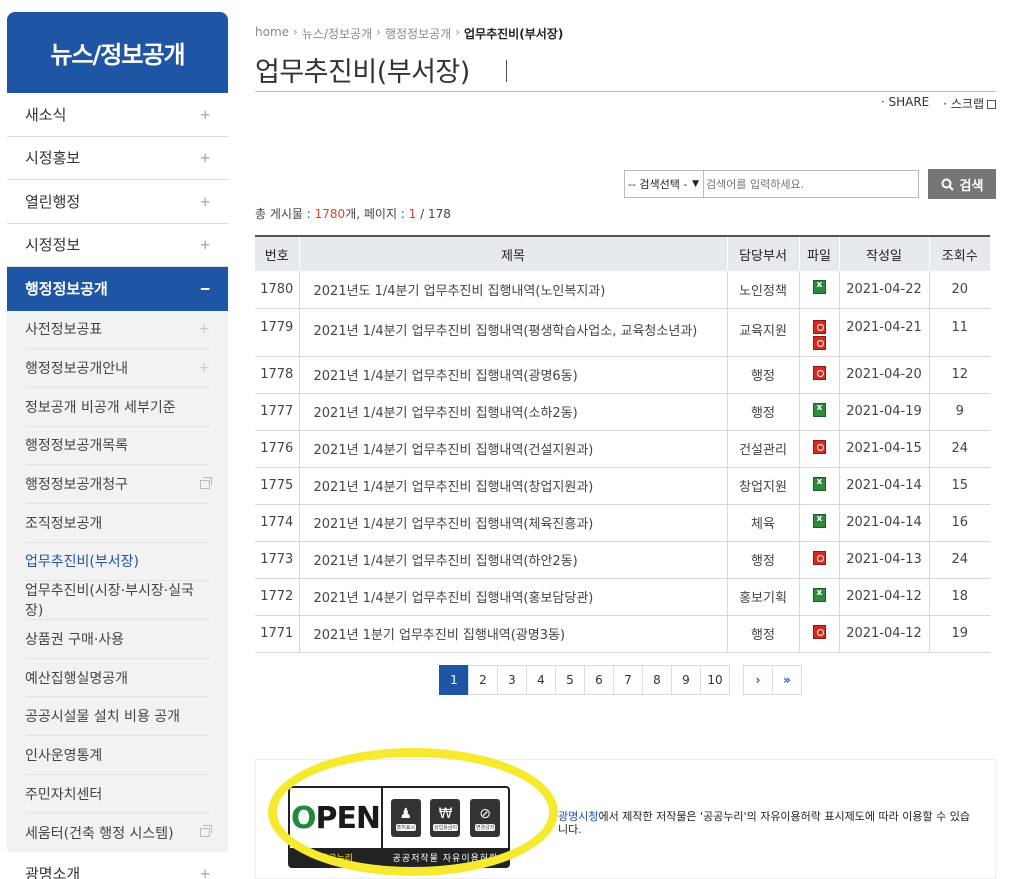 The image size is (1014, 879). I want to click on search-select-value: -- 검색선택 -, so click(658, 184).